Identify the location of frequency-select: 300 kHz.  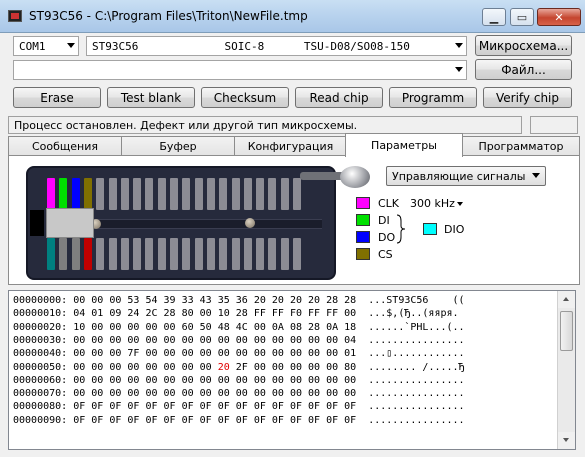
(432, 203).